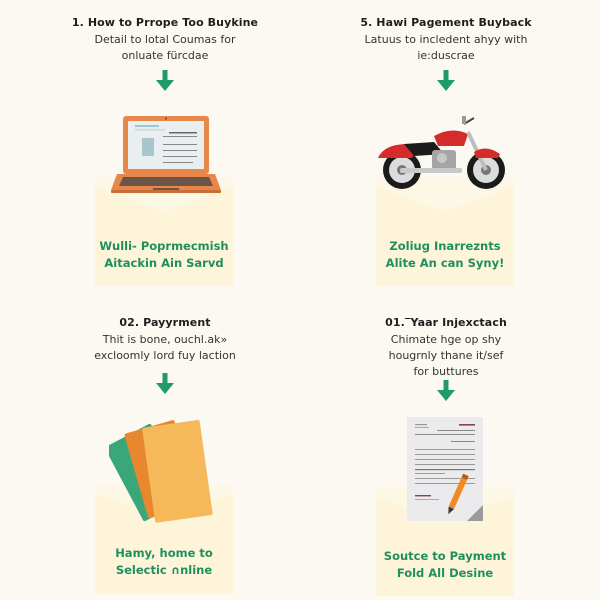  What do you see at coordinates (446, 39) in the screenshot?
I see `description-line: Latuus to incledent ahyy with` at bounding box center [446, 39].